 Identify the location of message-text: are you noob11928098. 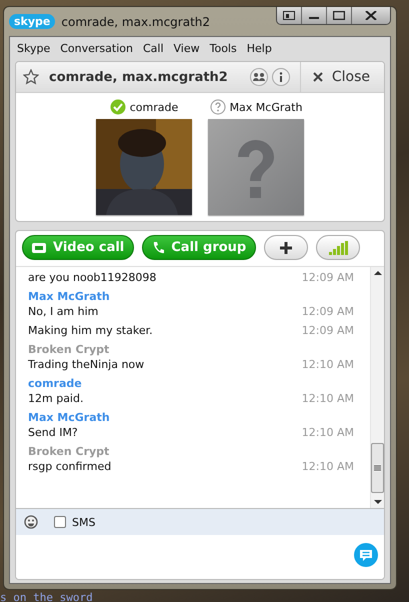
(92, 277).